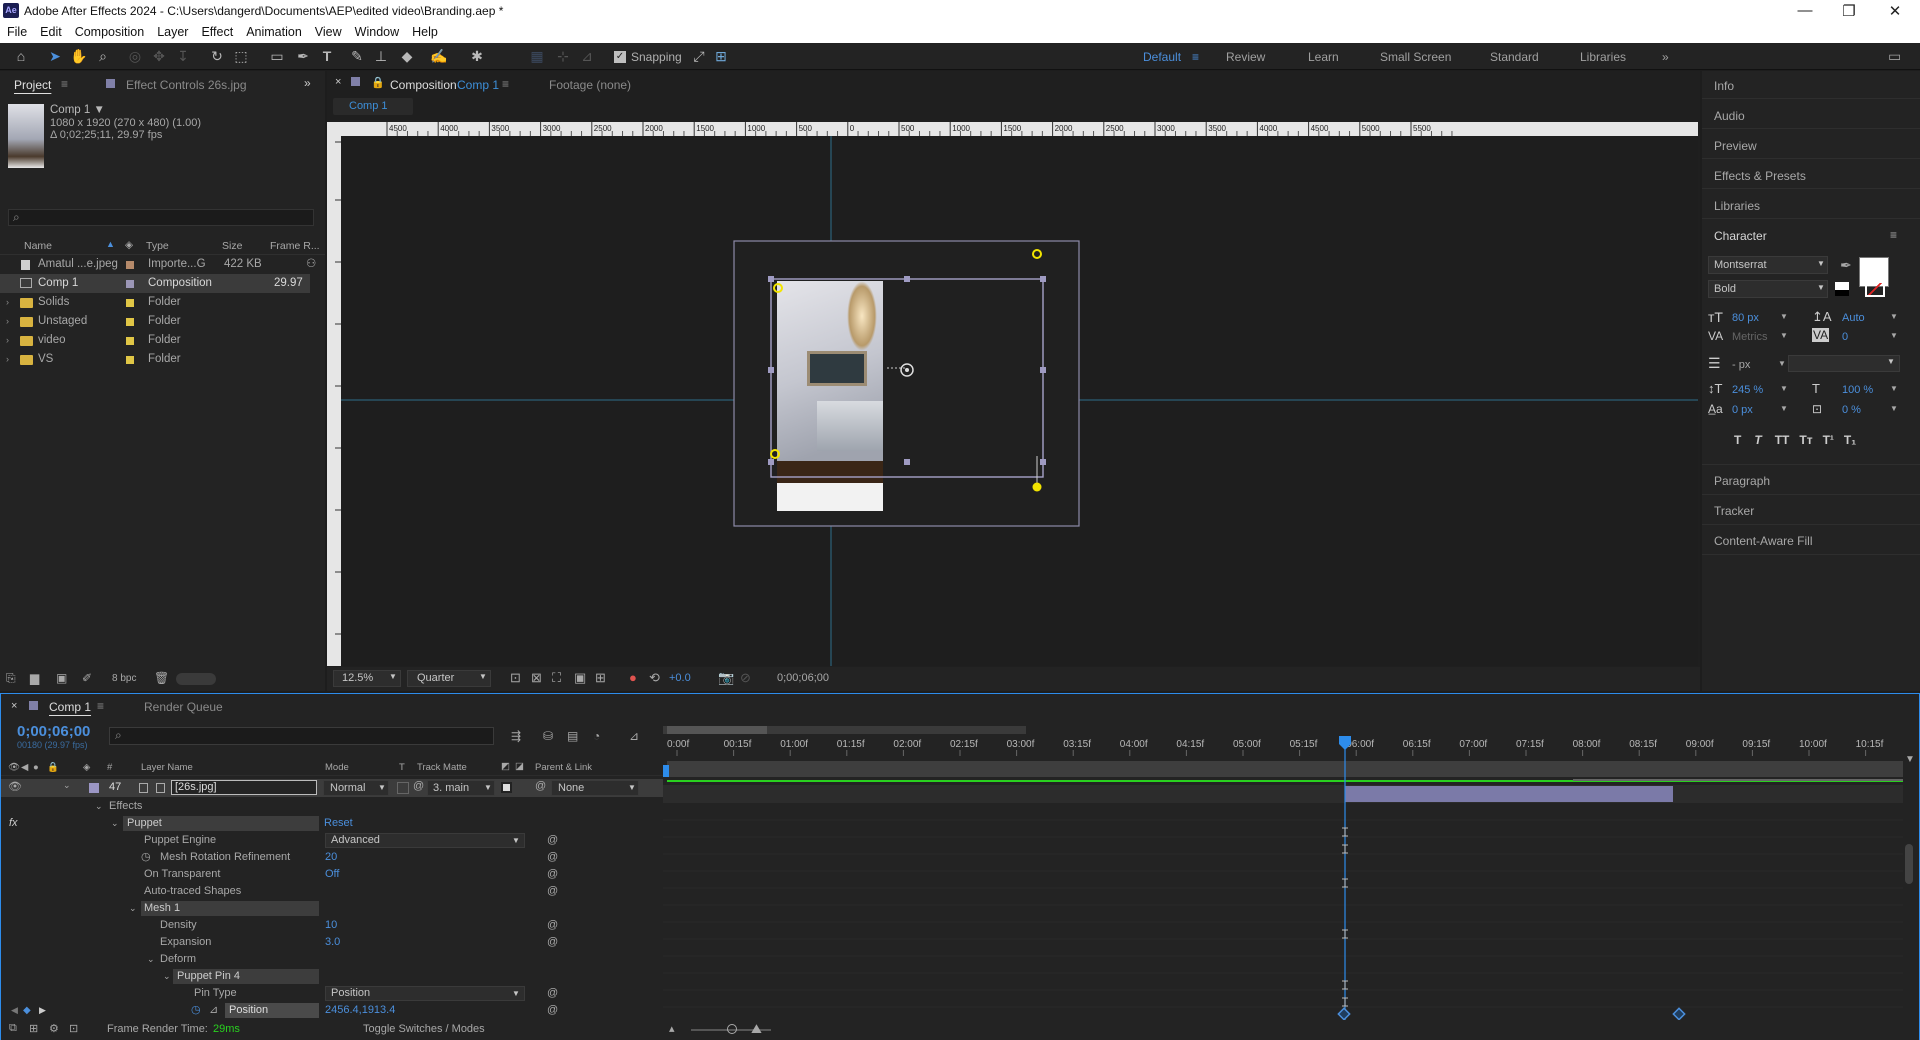 Image resolution: width=1920 pixels, height=1040 pixels. Describe the element at coordinates (403, 788) in the screenshot. I see `preserve-transparency-checkbox` at that location.